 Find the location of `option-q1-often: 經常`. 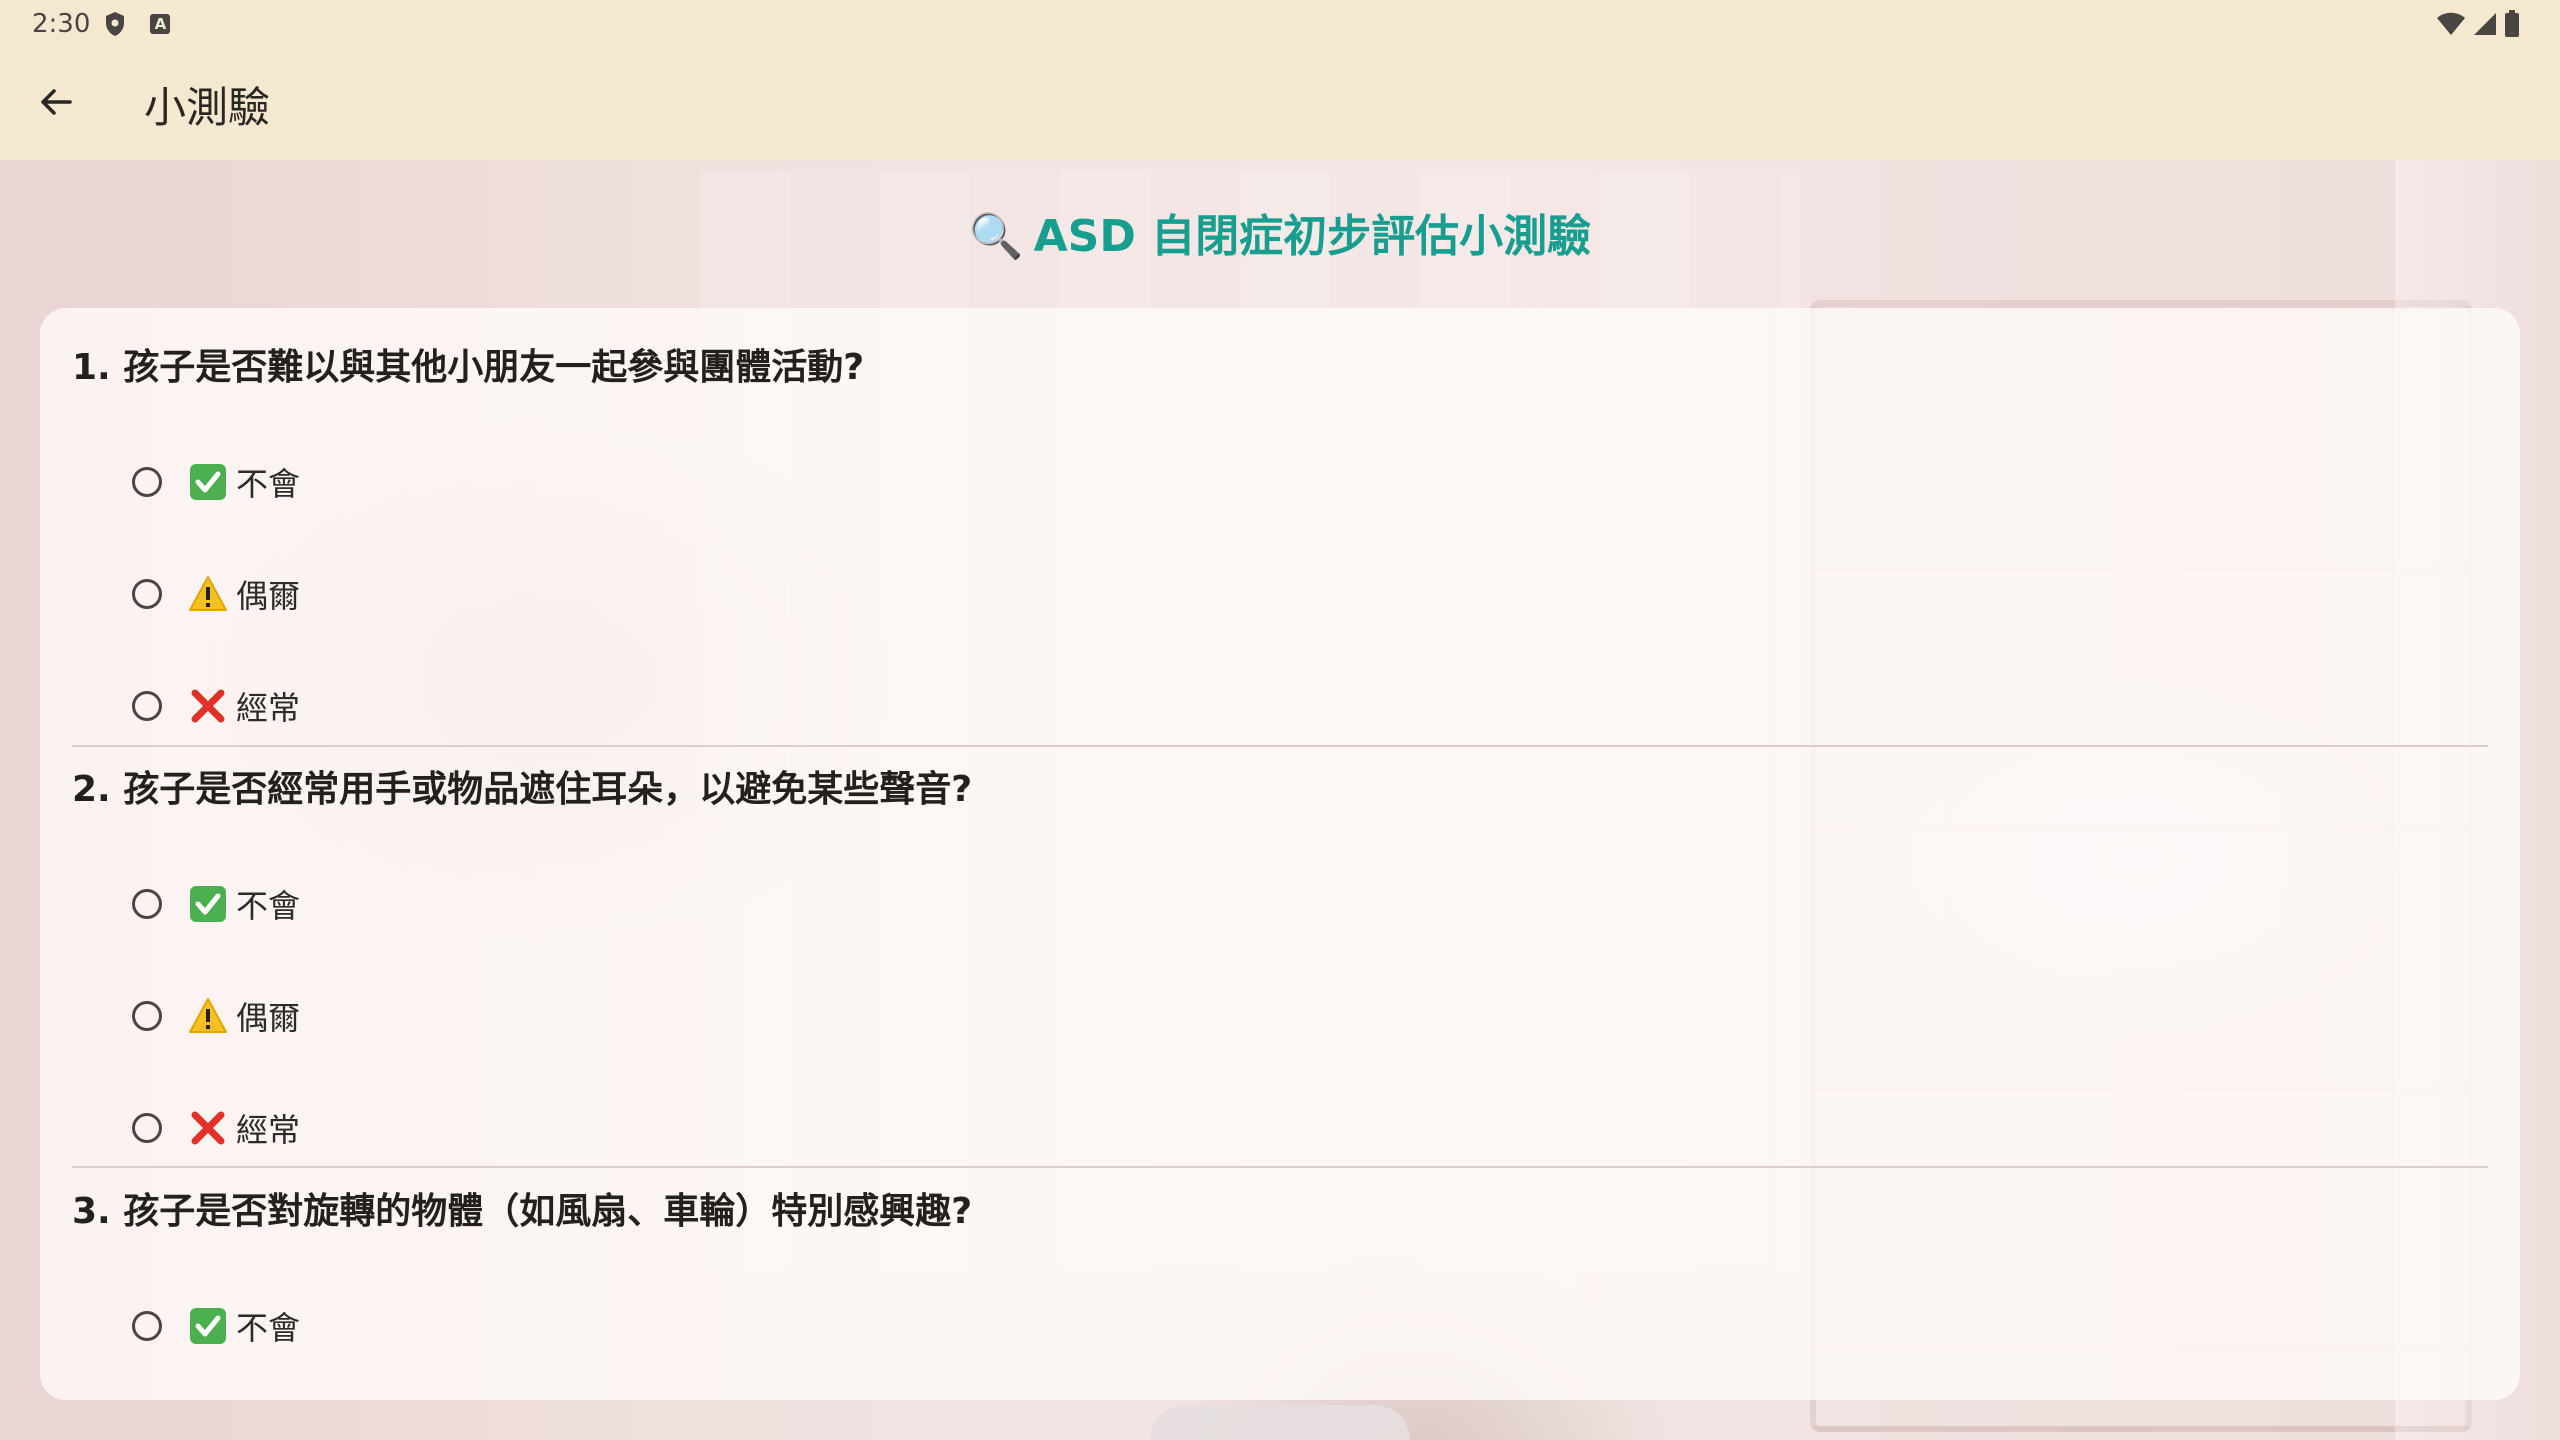

option-q1-often: 經常 is located at coordinates (240, 706).